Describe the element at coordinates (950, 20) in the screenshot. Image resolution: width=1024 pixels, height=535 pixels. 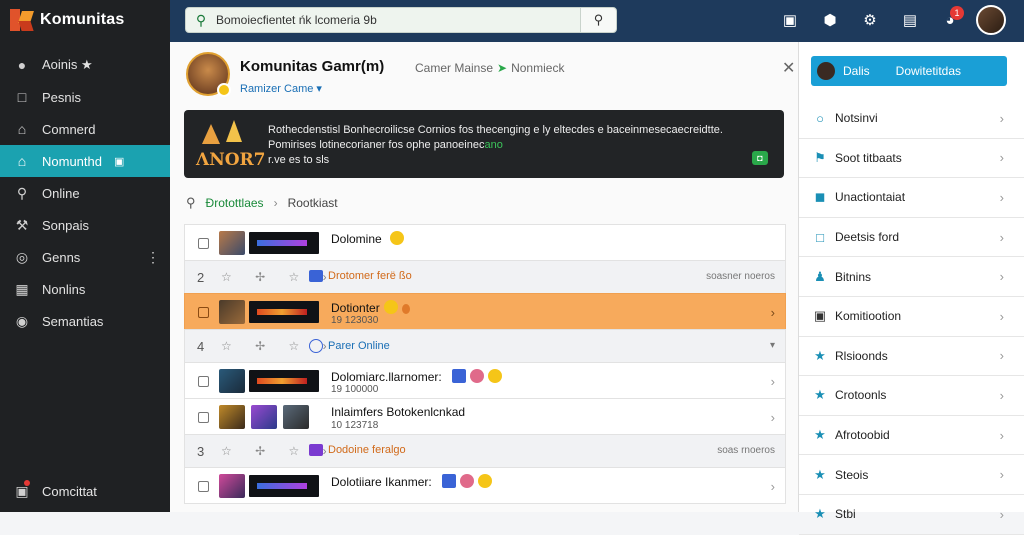
I see `gamepad-icon: ◕ 1` at that location.